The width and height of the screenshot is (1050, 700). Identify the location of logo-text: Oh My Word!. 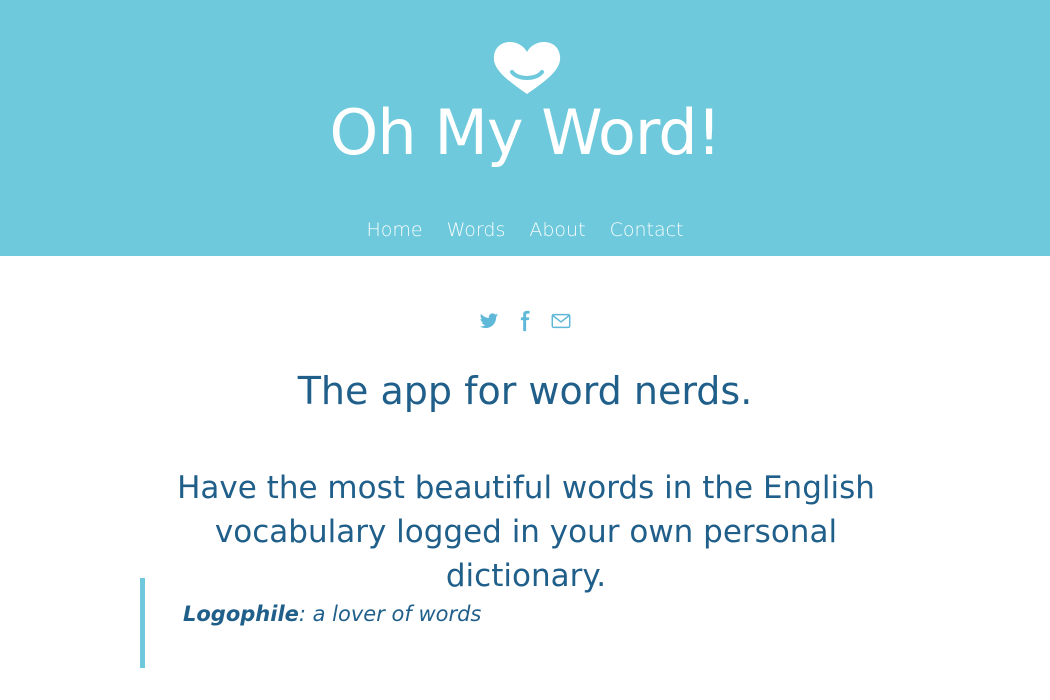
(525, 133).